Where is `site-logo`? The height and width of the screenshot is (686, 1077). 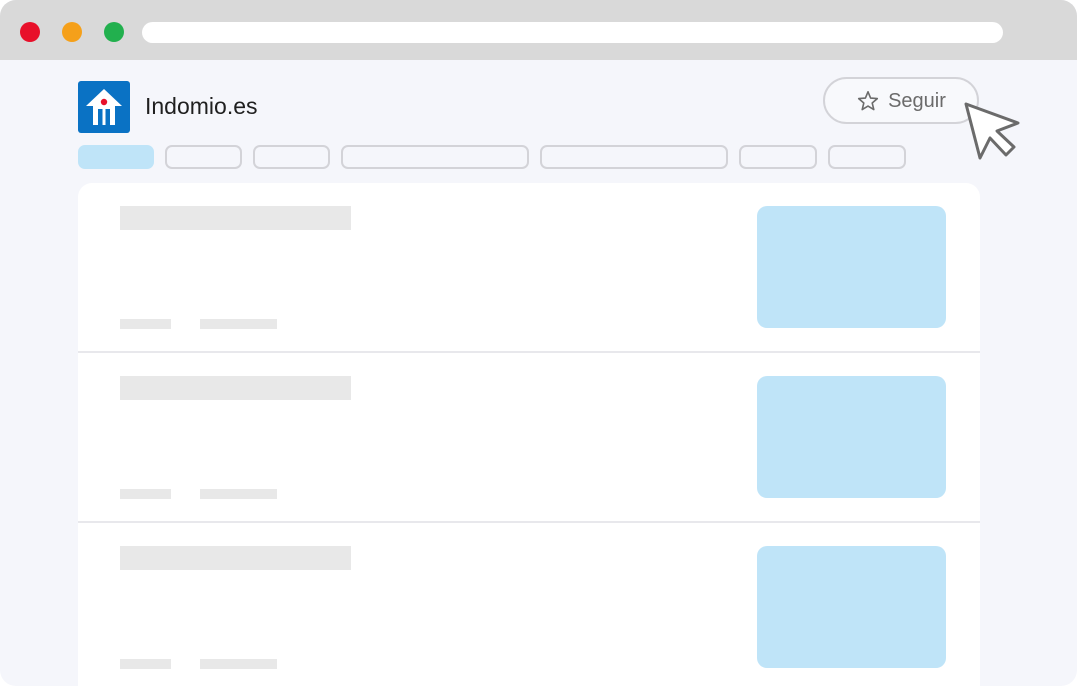 site-logo is located at coordinates (104, 107).